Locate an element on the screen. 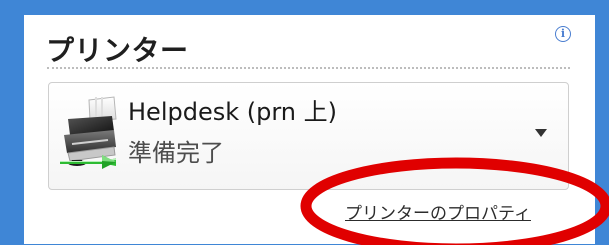  dotted-divider is located at coordinates (308, 68).